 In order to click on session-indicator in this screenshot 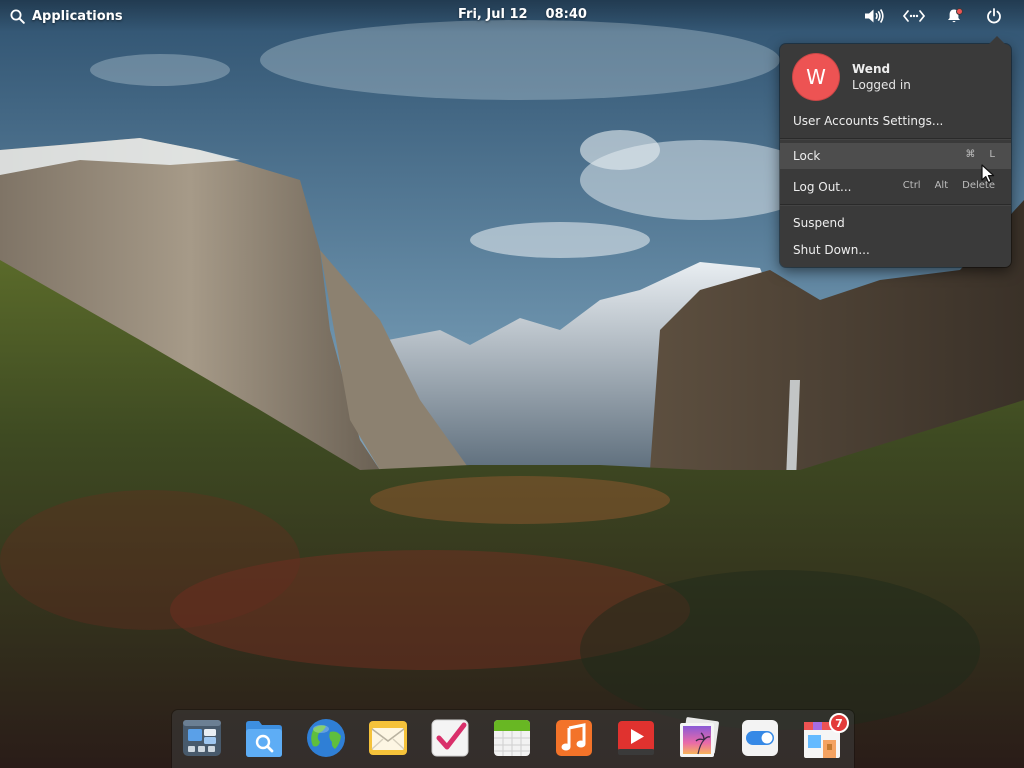, I will do `click(994, 16)`.